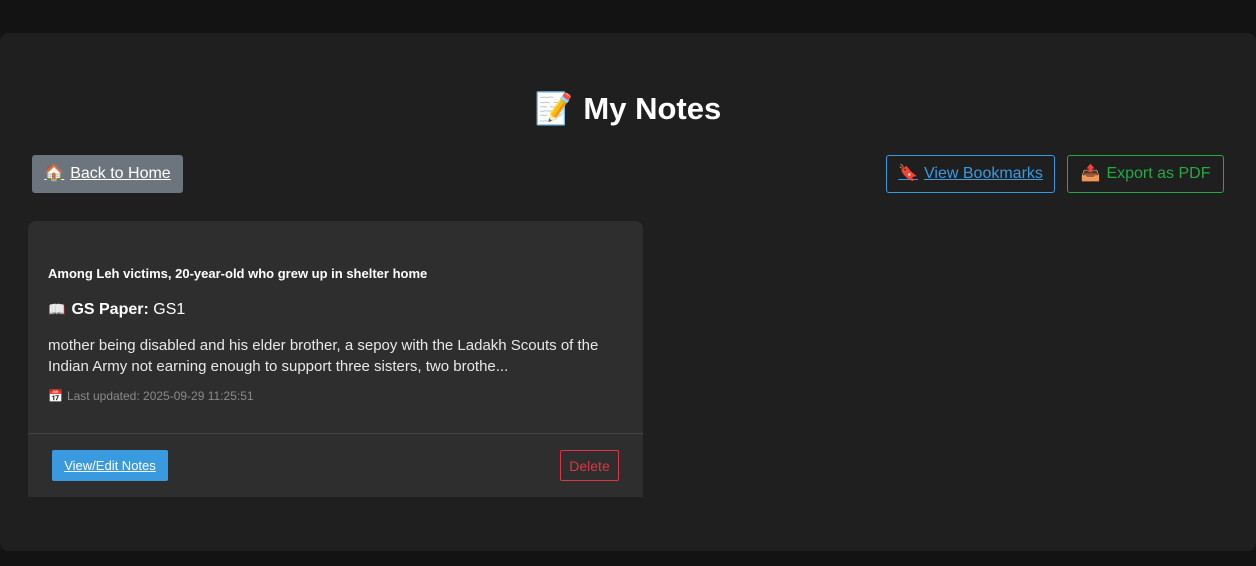  What do you see at coordinates (554, 108) in the screenshot?
I see `memo-icon: 📝` at bounding box center [554, 108].